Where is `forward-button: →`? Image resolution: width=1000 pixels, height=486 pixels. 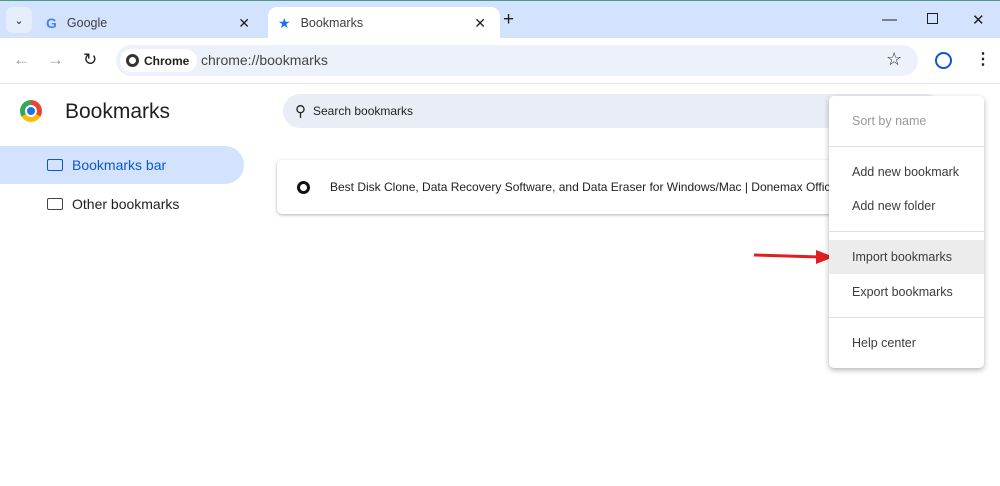
forward-button: → is located at coordinates (55, 60).